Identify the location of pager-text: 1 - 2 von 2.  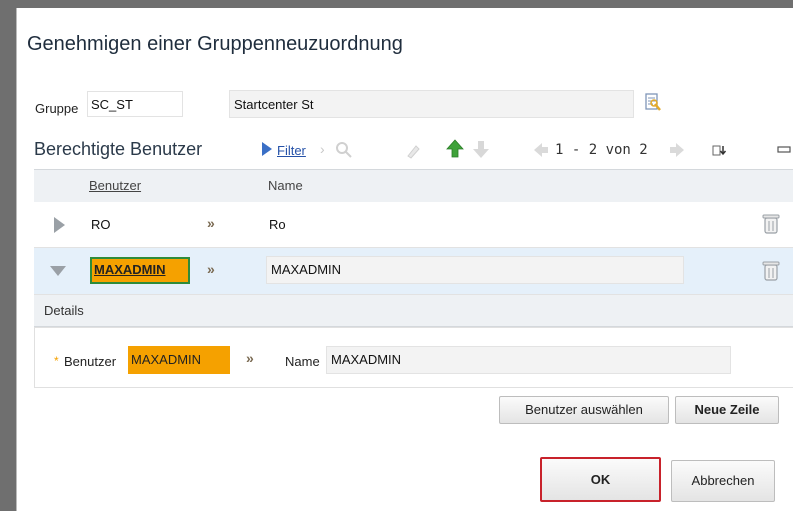
(601, 150).